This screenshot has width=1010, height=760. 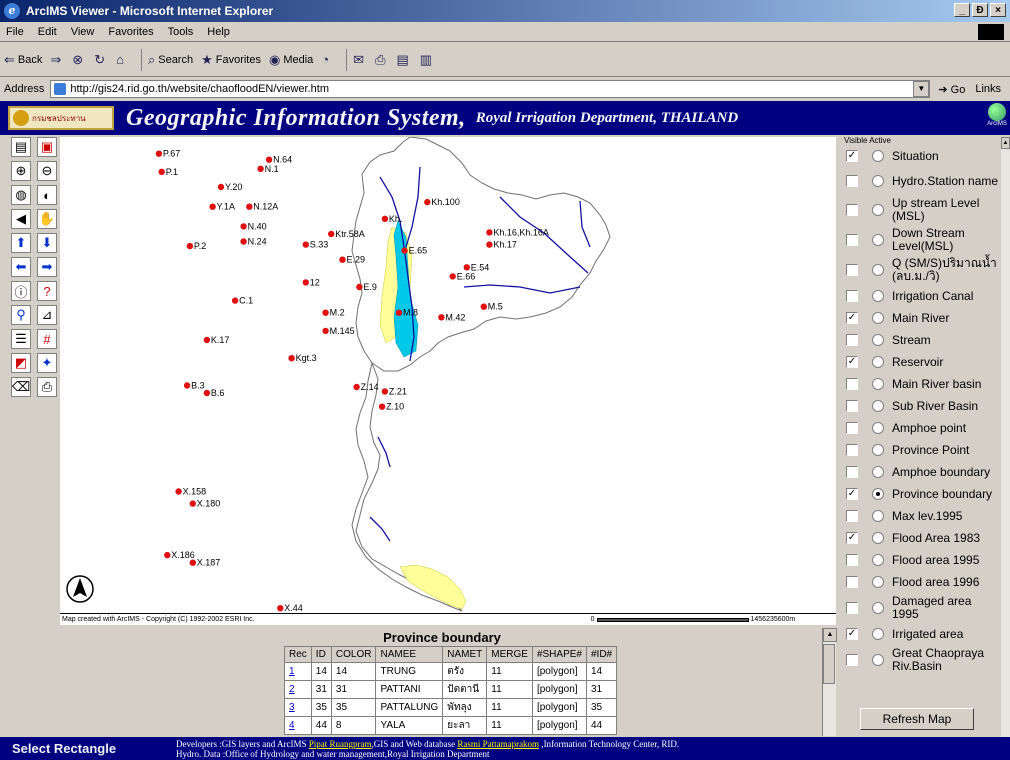 I want to click on select-by-polygon-tool: ✦, so click(x=47, y=363).